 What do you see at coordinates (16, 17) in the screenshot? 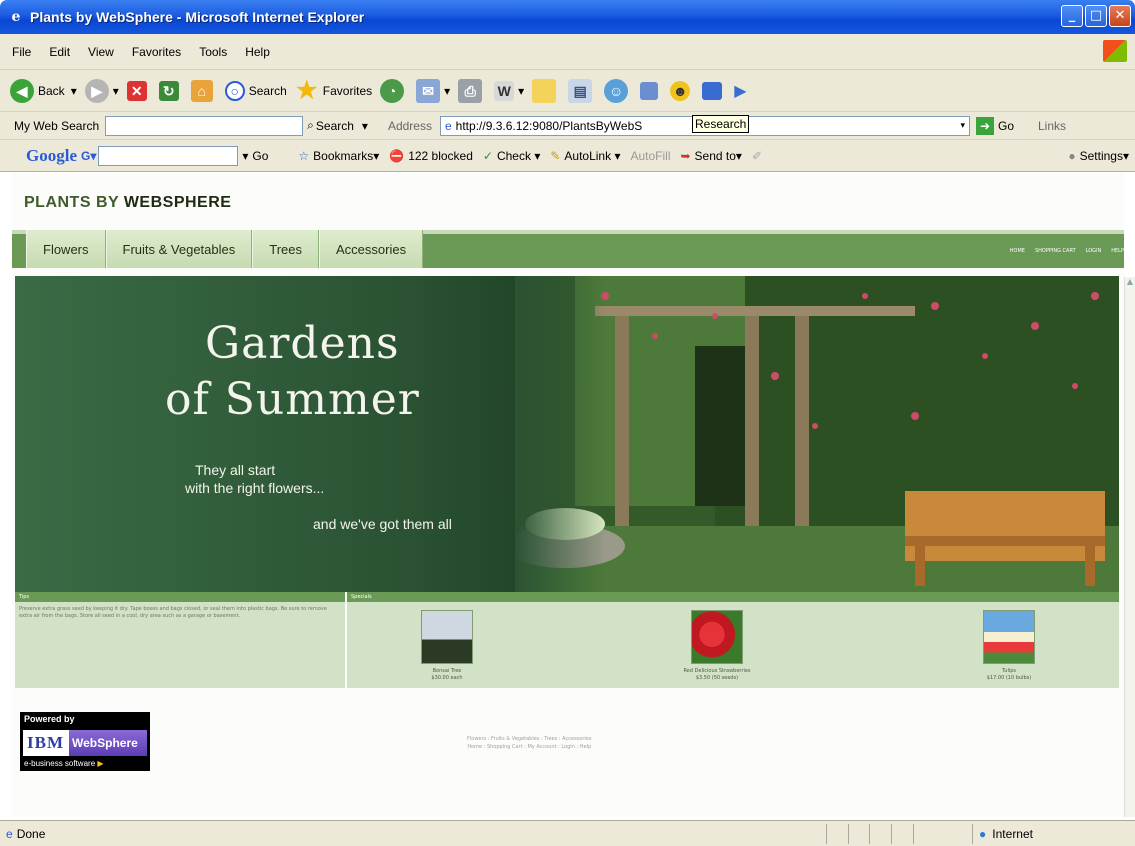
I see `ie-icon: e` at bounding box center [16, 17].